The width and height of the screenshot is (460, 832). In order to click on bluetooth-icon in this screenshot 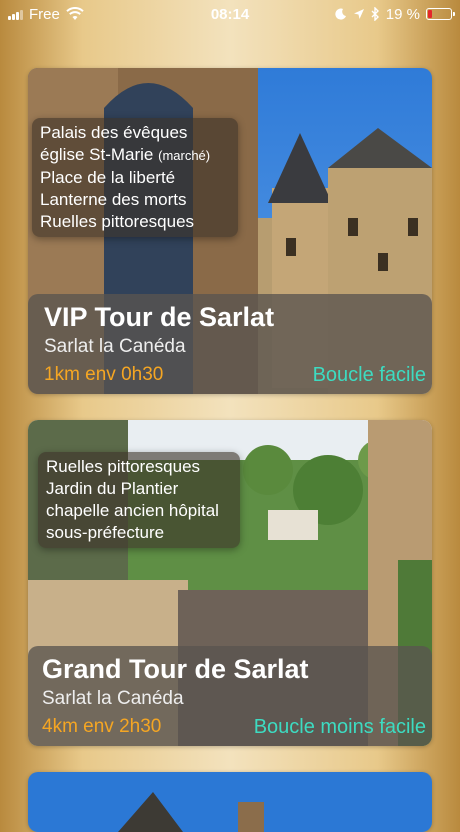, I will do `click(375, 14)`.